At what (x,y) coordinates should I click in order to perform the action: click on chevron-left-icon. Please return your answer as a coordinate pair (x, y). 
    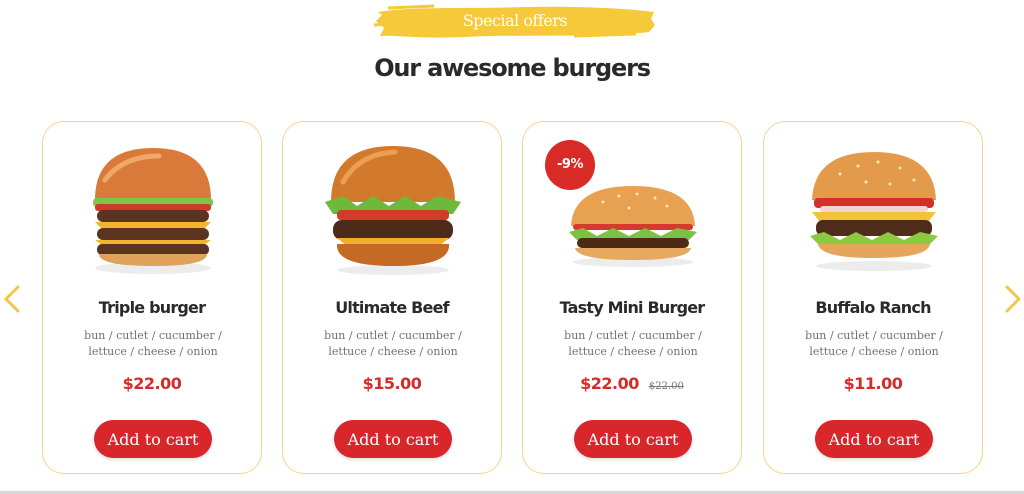
    Looking at the image, I should click on (12, 299).